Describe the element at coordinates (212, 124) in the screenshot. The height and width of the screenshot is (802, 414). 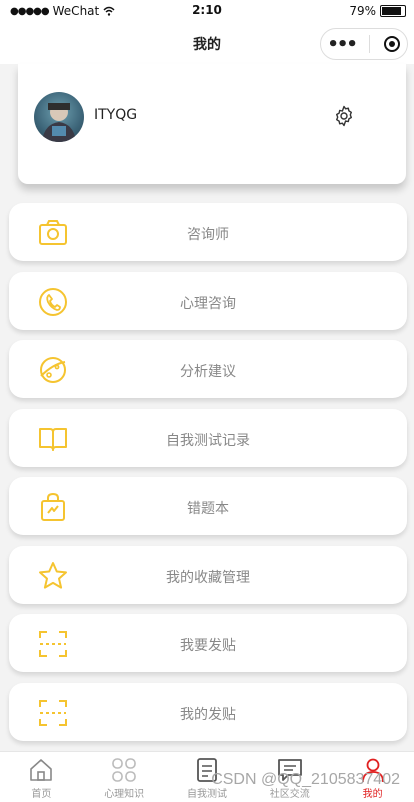
I see `profile-card: ITYQG` at that location.